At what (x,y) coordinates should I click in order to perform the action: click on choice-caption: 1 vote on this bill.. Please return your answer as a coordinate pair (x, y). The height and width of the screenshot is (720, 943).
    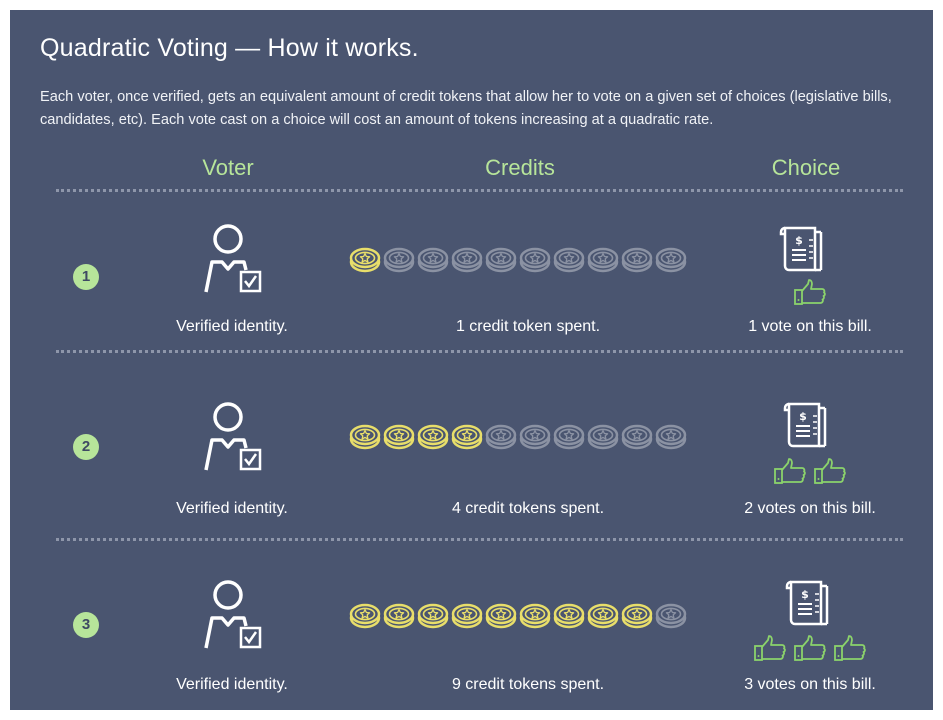
    Looking at the image, I should click on (810, 326).